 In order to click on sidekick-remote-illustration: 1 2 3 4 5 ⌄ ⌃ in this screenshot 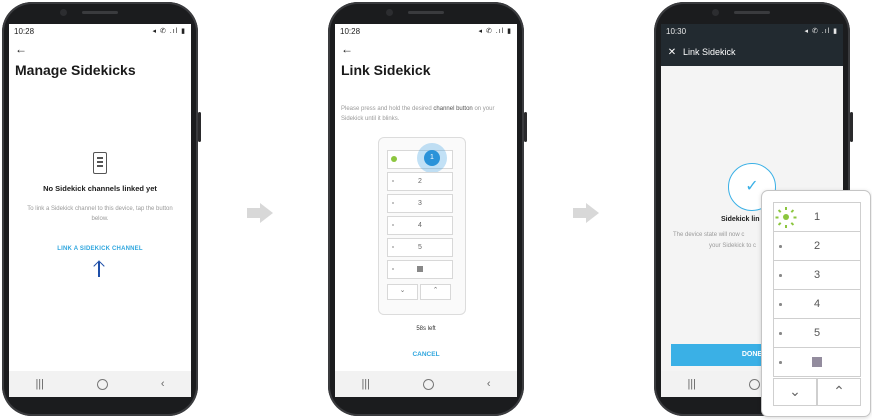, I will do `click(422, 226)`.